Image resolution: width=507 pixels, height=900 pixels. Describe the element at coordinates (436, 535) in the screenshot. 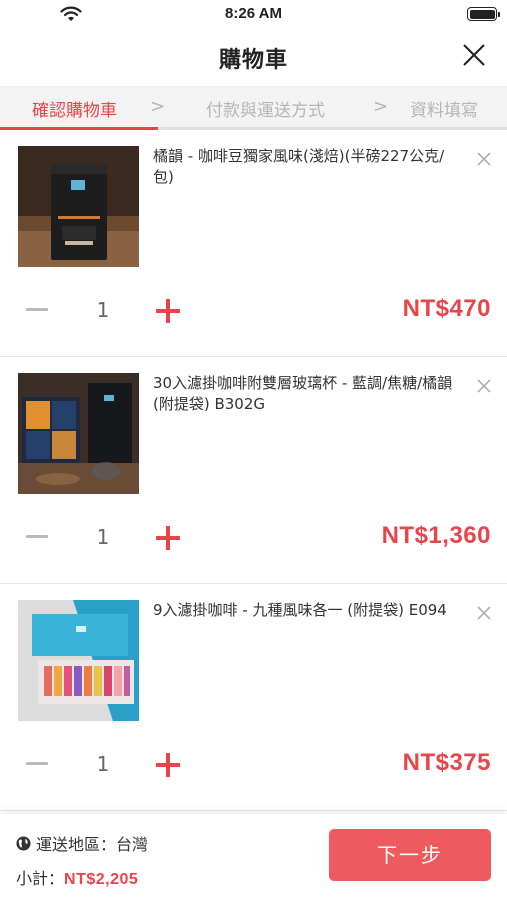

I see `item-price: NT$1,360` at that location.